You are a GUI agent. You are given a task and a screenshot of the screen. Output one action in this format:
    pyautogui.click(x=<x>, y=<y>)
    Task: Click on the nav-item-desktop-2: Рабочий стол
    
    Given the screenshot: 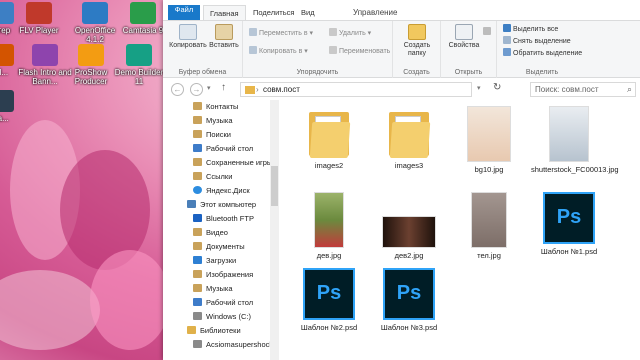 What is the action you would take?
    pyautogui.click(x=223, y=302)
    